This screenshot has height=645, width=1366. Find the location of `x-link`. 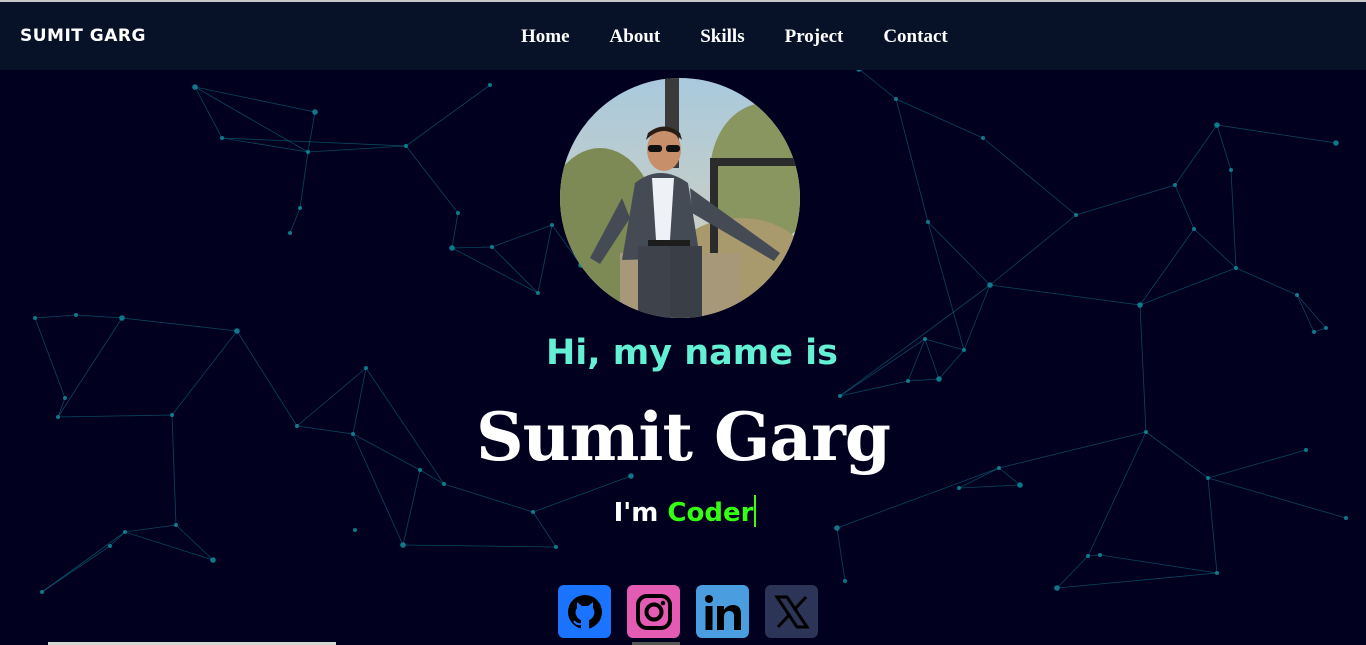

x-link is located at coordinates (791, 611).